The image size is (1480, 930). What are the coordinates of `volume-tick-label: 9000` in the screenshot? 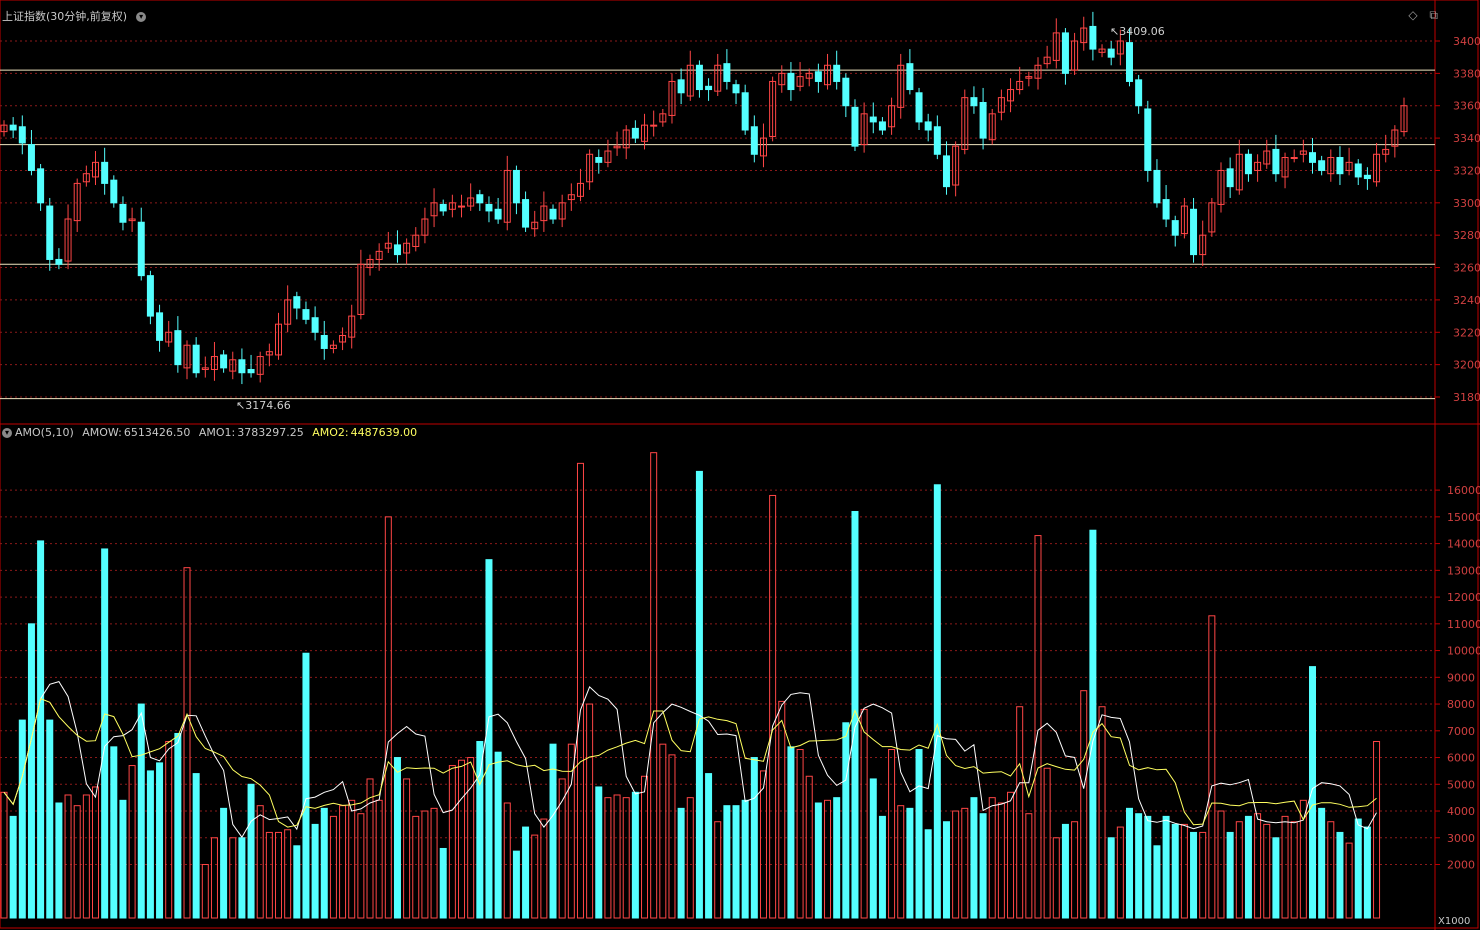 It's located at (1461, 677).